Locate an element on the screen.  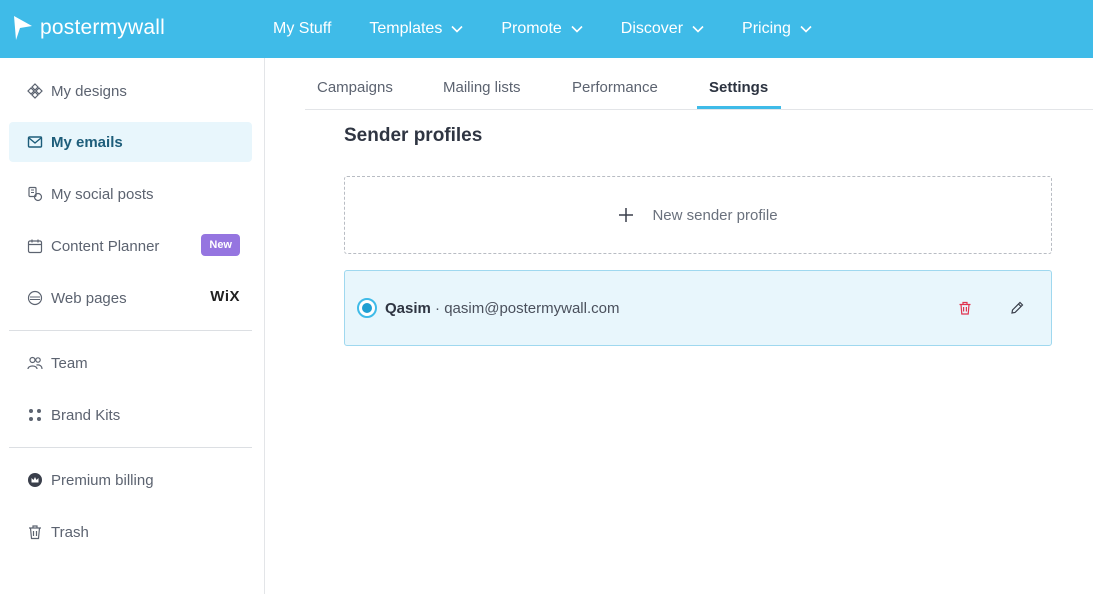
profile-text: Qasim · qasim@postermywall.com is located at coordinates (502, 308).